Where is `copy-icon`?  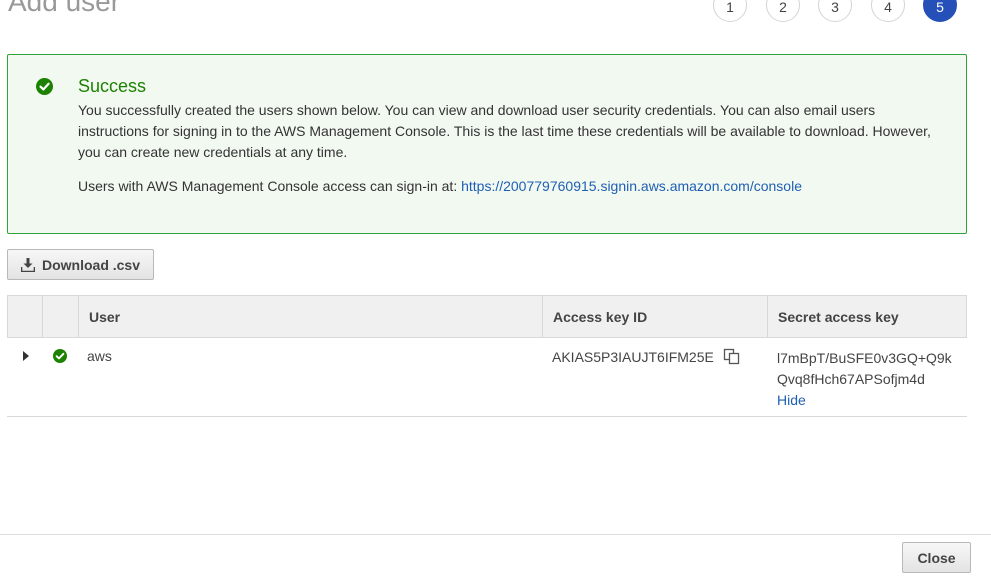 copy-icon is located at coordinates (731, 356).